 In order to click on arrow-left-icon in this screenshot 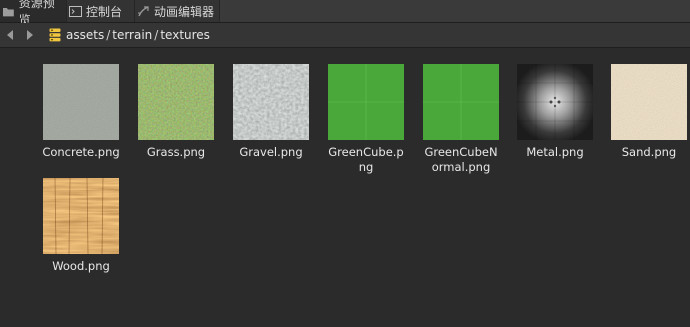, I will do `click(10, 35)`.